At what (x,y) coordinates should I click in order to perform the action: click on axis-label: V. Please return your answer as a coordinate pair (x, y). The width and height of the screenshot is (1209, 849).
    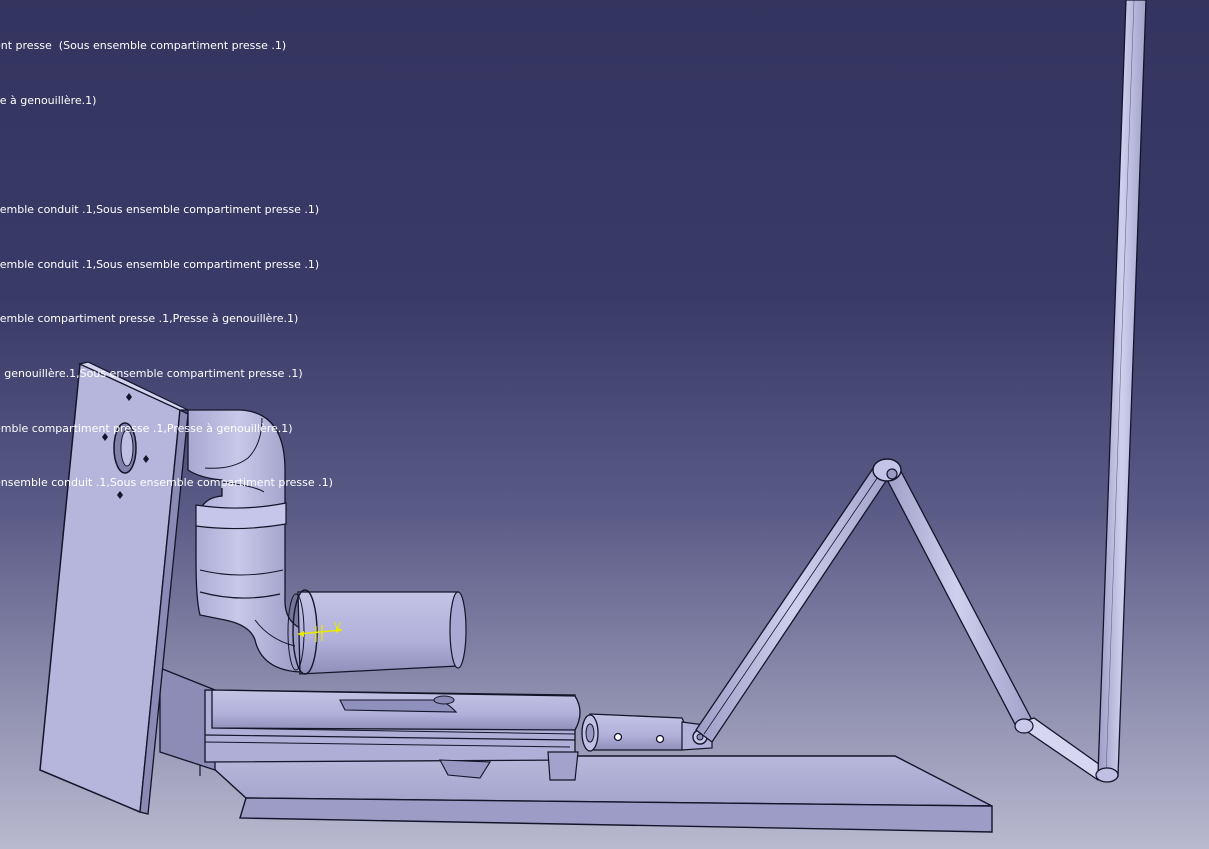
    Looking at the image, I should click on (337, 626).